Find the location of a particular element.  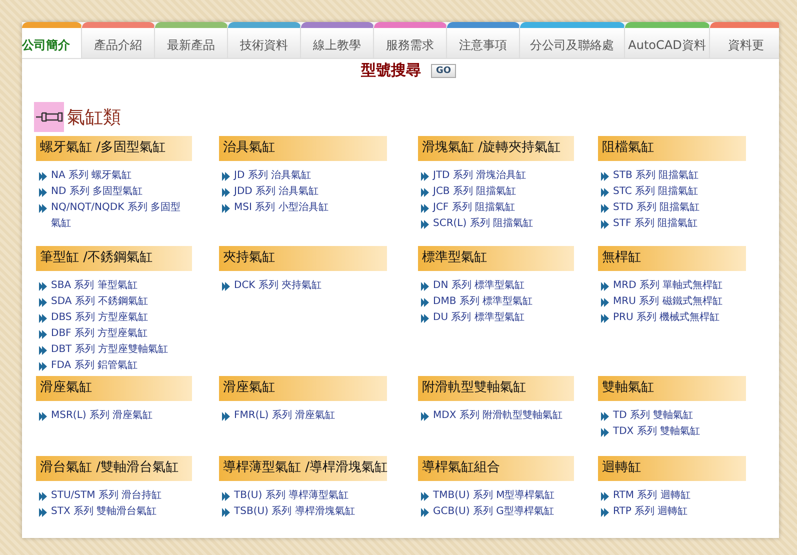

product-link: DBT 系列 方型座雙軸氣缸 is located at coordinates (109, 350).